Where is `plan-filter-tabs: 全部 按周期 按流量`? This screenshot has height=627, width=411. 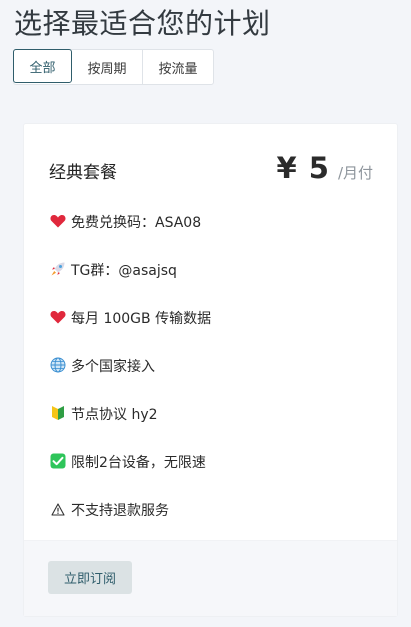 plan-filter-tabs: 全部 按周期 按流量 is located at coordinates (113, 67).